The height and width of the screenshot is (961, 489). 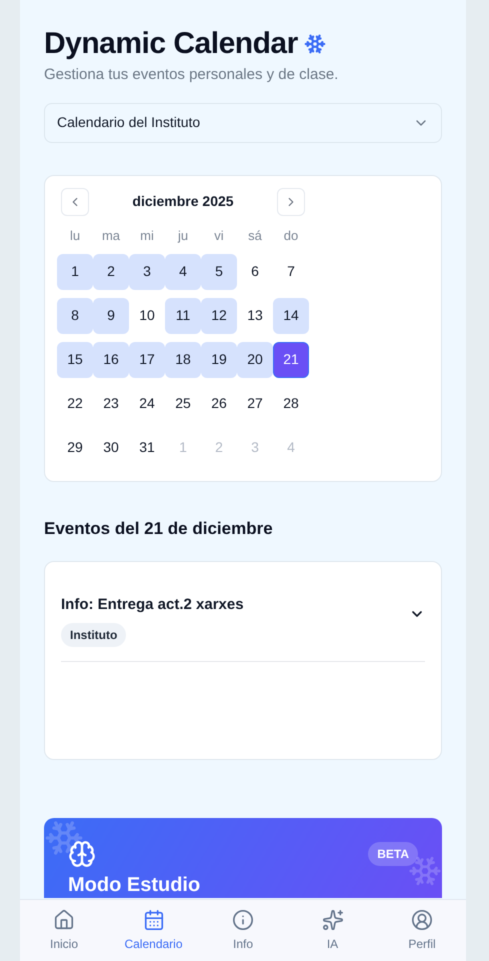 I want to click on calendar-day: 13, so click(x=255, y=316).